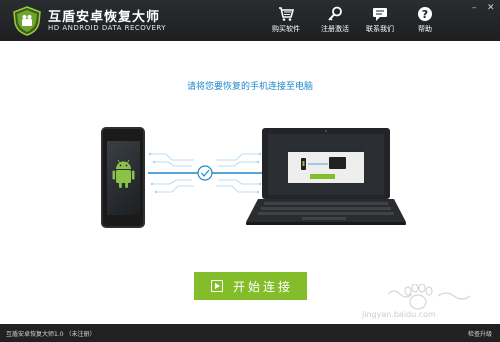  Describe the element at coordinates (425, 22) in the screenshot. I see `nav-help: ? 帮助` at that location.